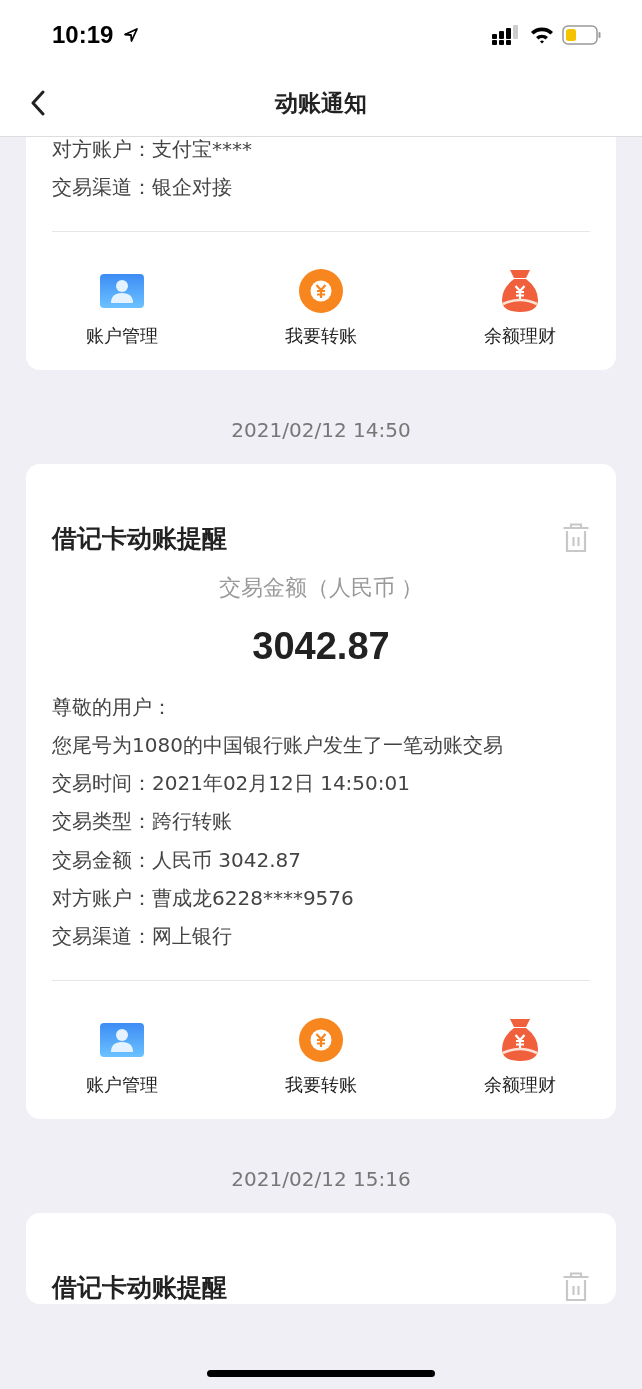 The width and height of the screenshot is (642, 1389). I want to click on detail-line: 交易渠道：网上银行, so click(142, 937).